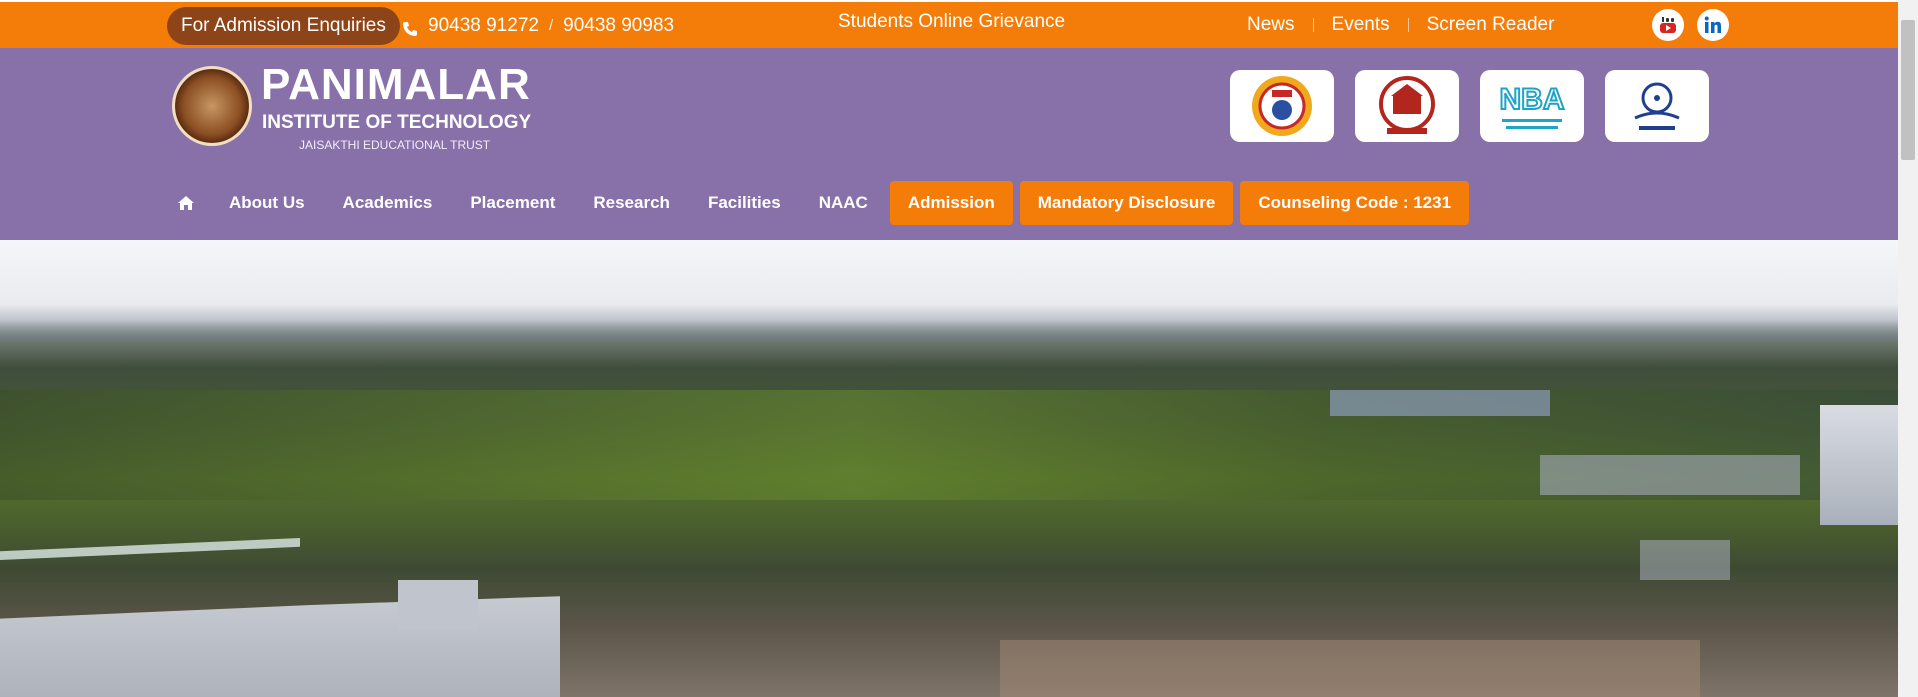  I want to click on youtube-icon, so click(1668, 25).